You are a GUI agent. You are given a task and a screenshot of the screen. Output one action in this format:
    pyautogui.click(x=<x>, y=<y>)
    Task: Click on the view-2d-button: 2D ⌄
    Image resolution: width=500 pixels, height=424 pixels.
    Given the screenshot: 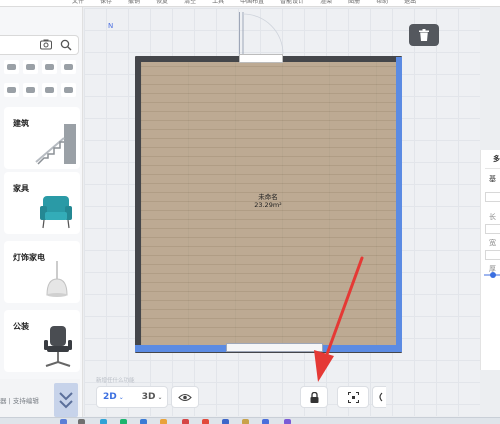 What is the action you would take?
    pyautogui.click(x=113, y=397)
    